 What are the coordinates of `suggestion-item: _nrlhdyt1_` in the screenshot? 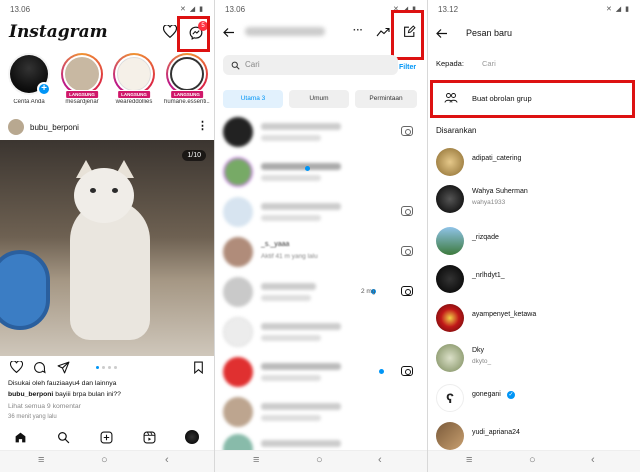 It's located at (534, 280).